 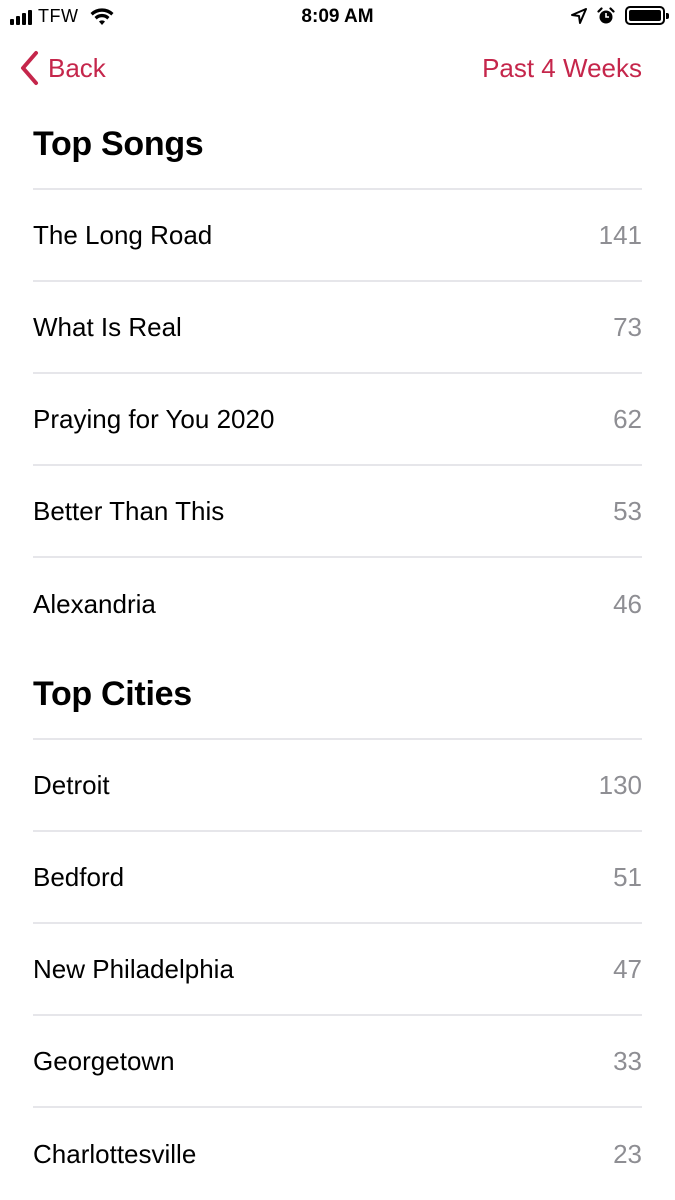 I want to click on list-item: Alexandria 46, so click(x=337, y=604).